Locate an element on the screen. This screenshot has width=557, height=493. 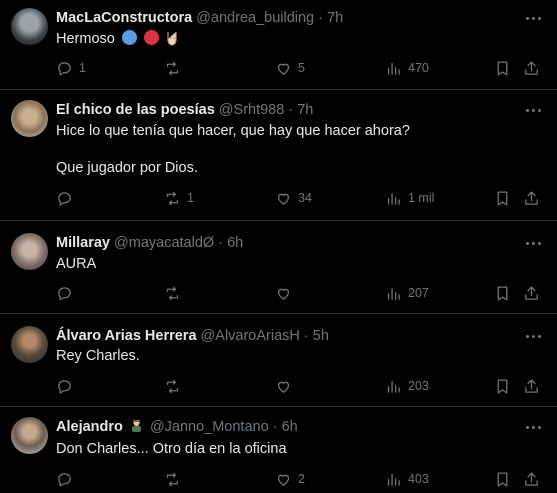
user-handle: @Srht988 is located at coordinates (252, 110).